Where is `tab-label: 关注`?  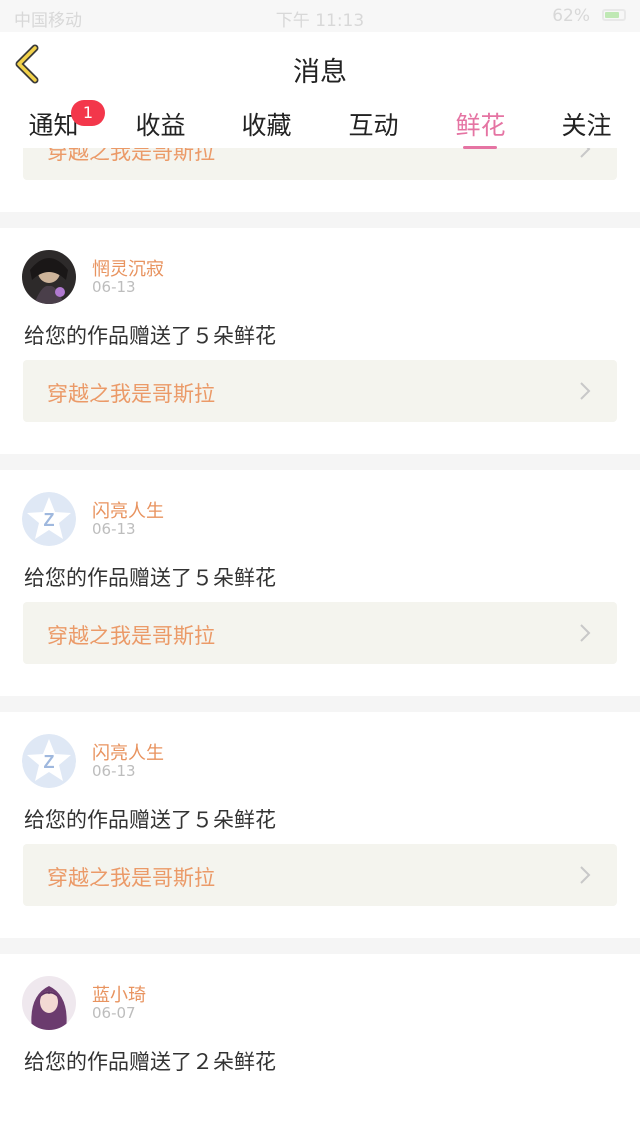
tab-label: 关注 is located at coordinates (586, 125).